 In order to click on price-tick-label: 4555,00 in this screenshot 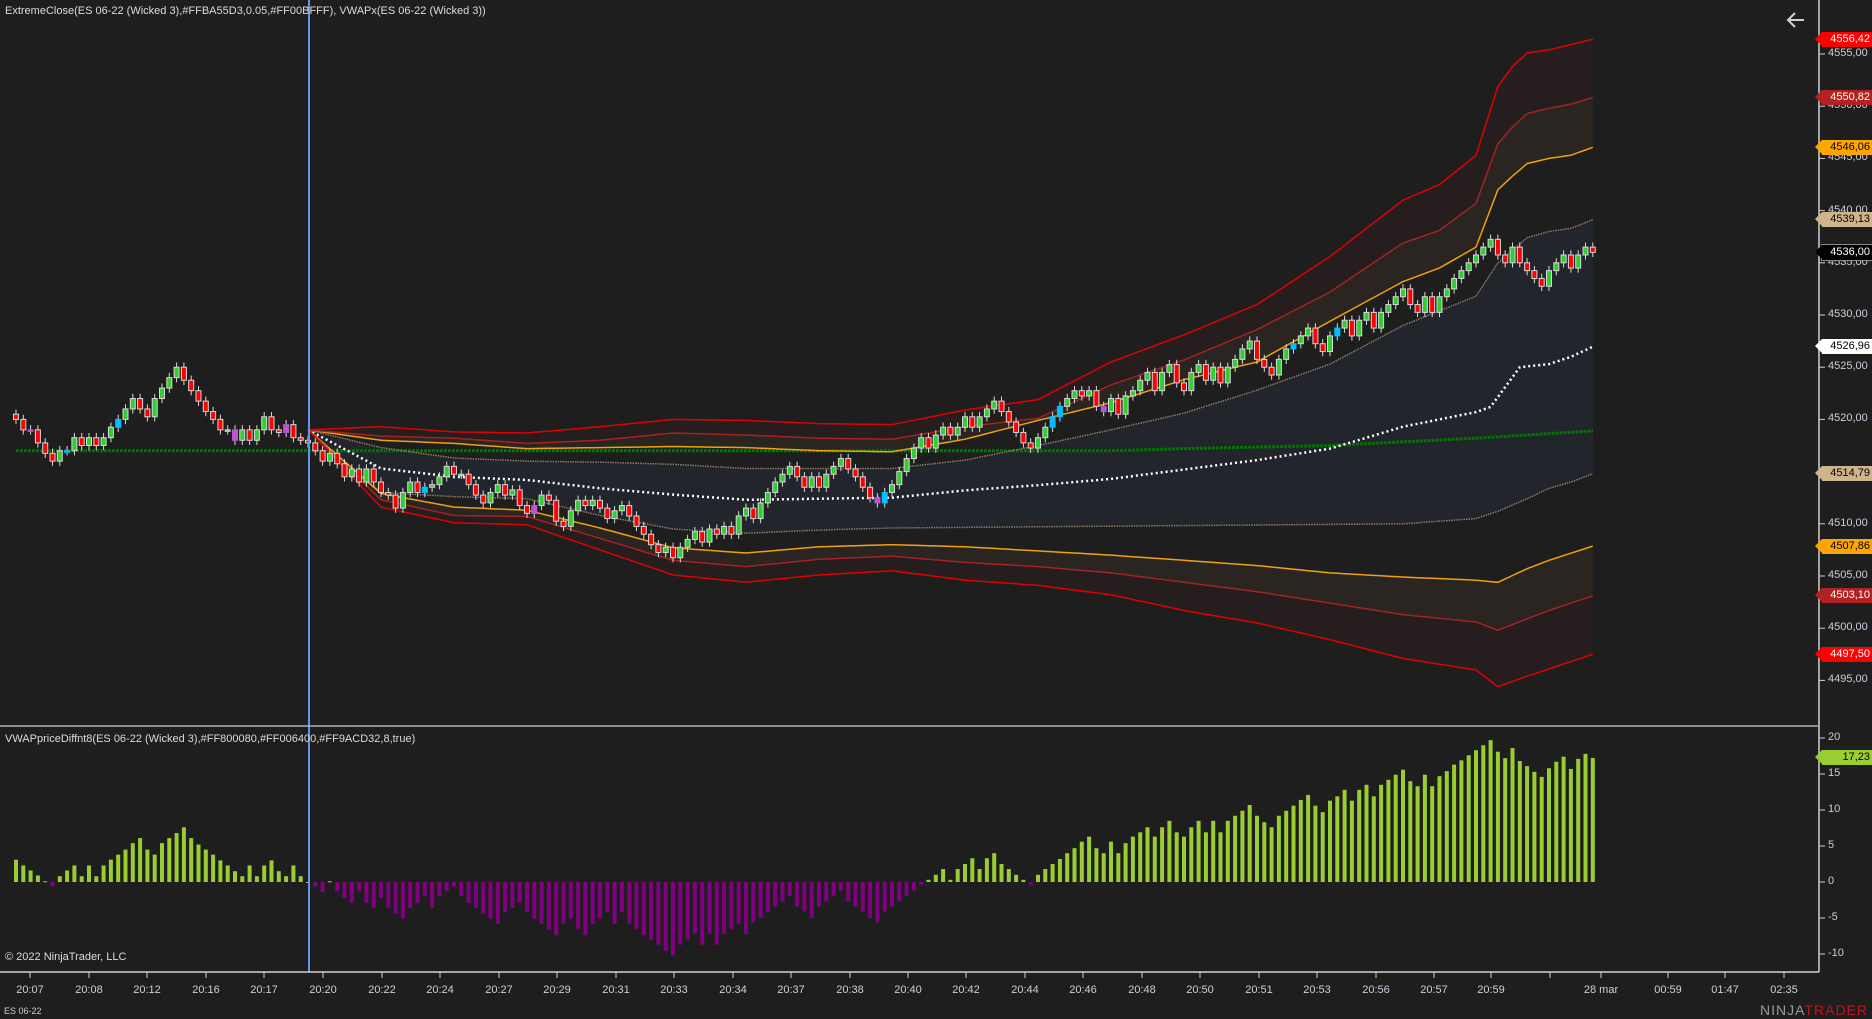, I will do `click(1848, 53)`.